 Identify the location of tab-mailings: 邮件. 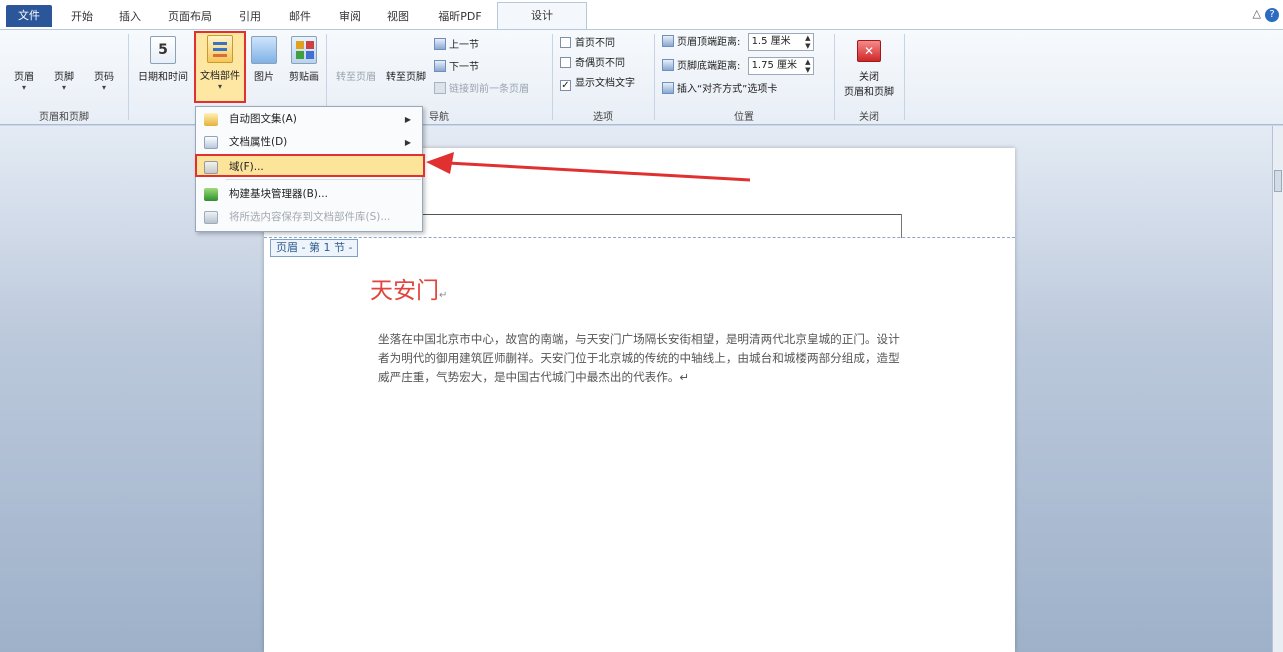
(300, 17).